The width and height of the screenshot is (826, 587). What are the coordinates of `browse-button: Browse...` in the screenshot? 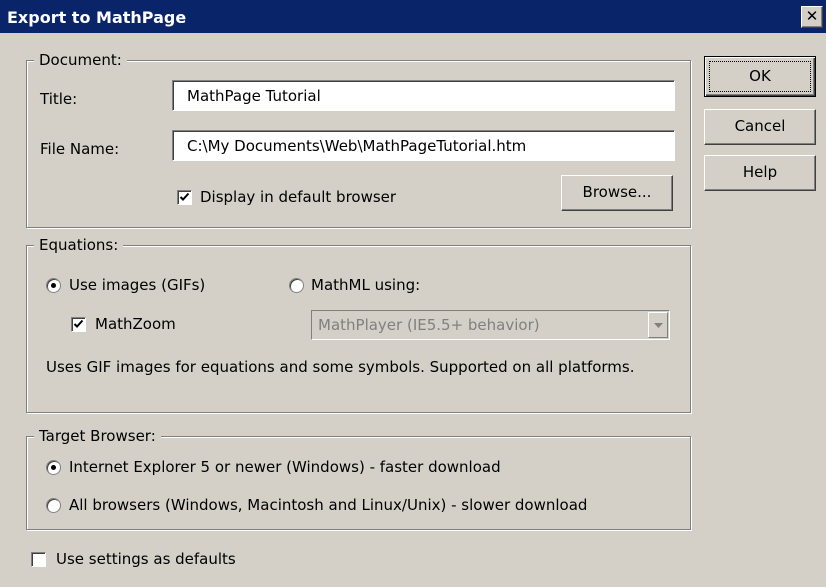 It's located at (617, 193).